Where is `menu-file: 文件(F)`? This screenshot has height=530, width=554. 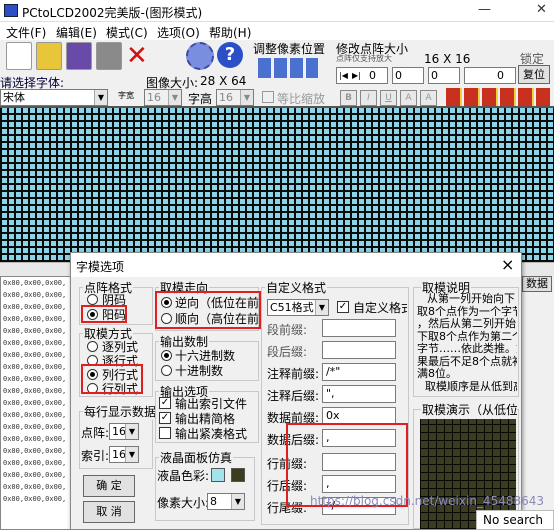 menu-file: 文件(F) is located at coordinates (26, 32).